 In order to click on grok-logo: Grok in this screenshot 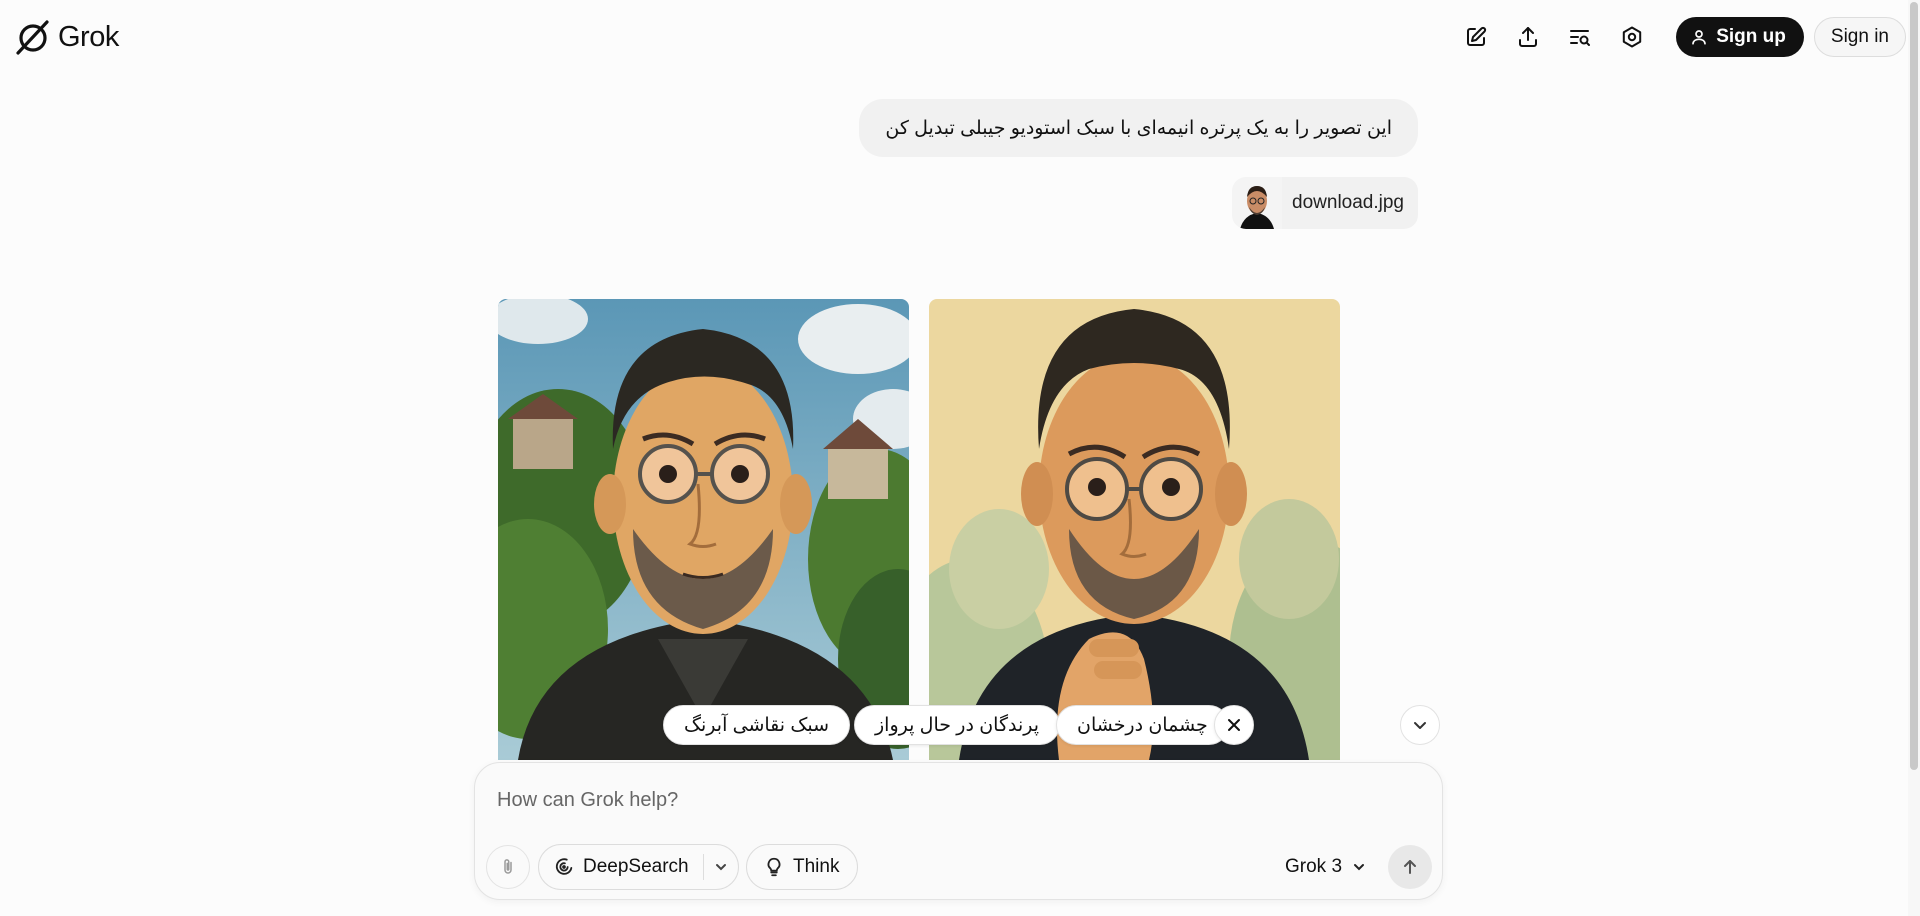, I will do `click(66, 37)`.